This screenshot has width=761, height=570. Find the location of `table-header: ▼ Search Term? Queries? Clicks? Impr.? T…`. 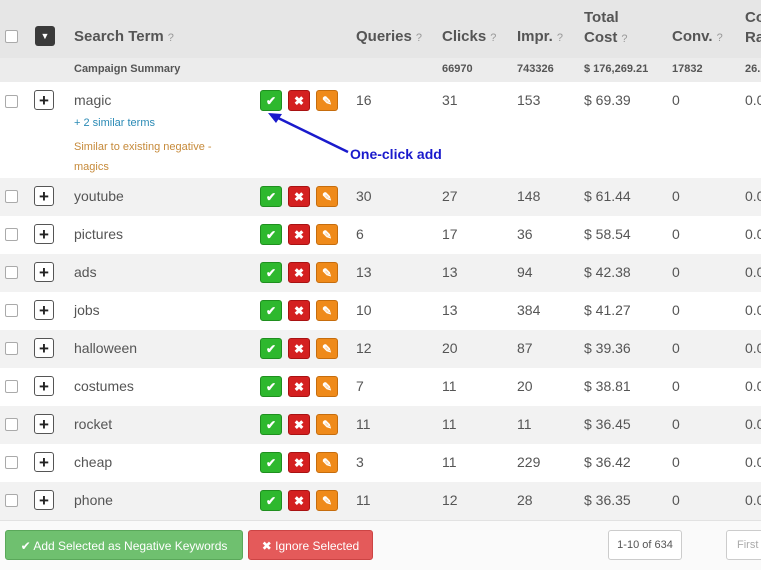

table-header: ▼ Search Term? Queries? Clicks? Impr.? T… is located at coordinates (380, 29).